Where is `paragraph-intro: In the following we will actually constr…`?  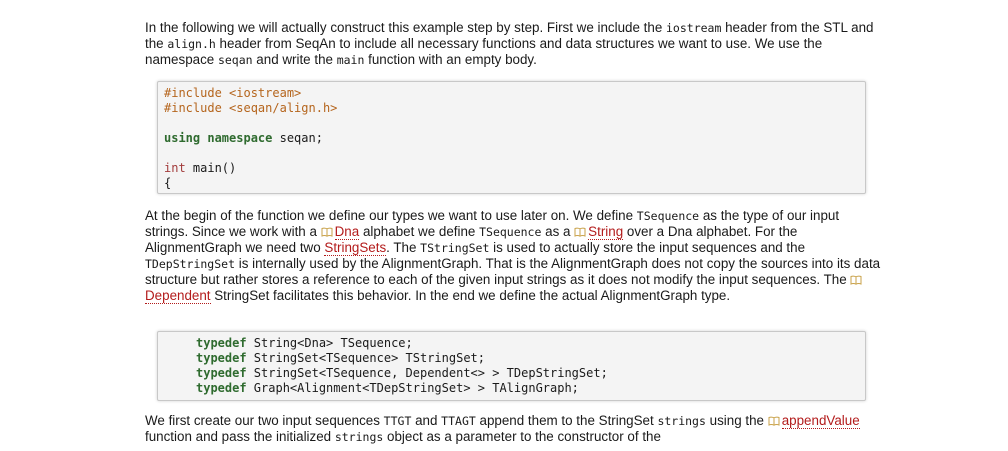
paragraph-intro: In the following we will actually constr… is located at coordinates (515, 44).